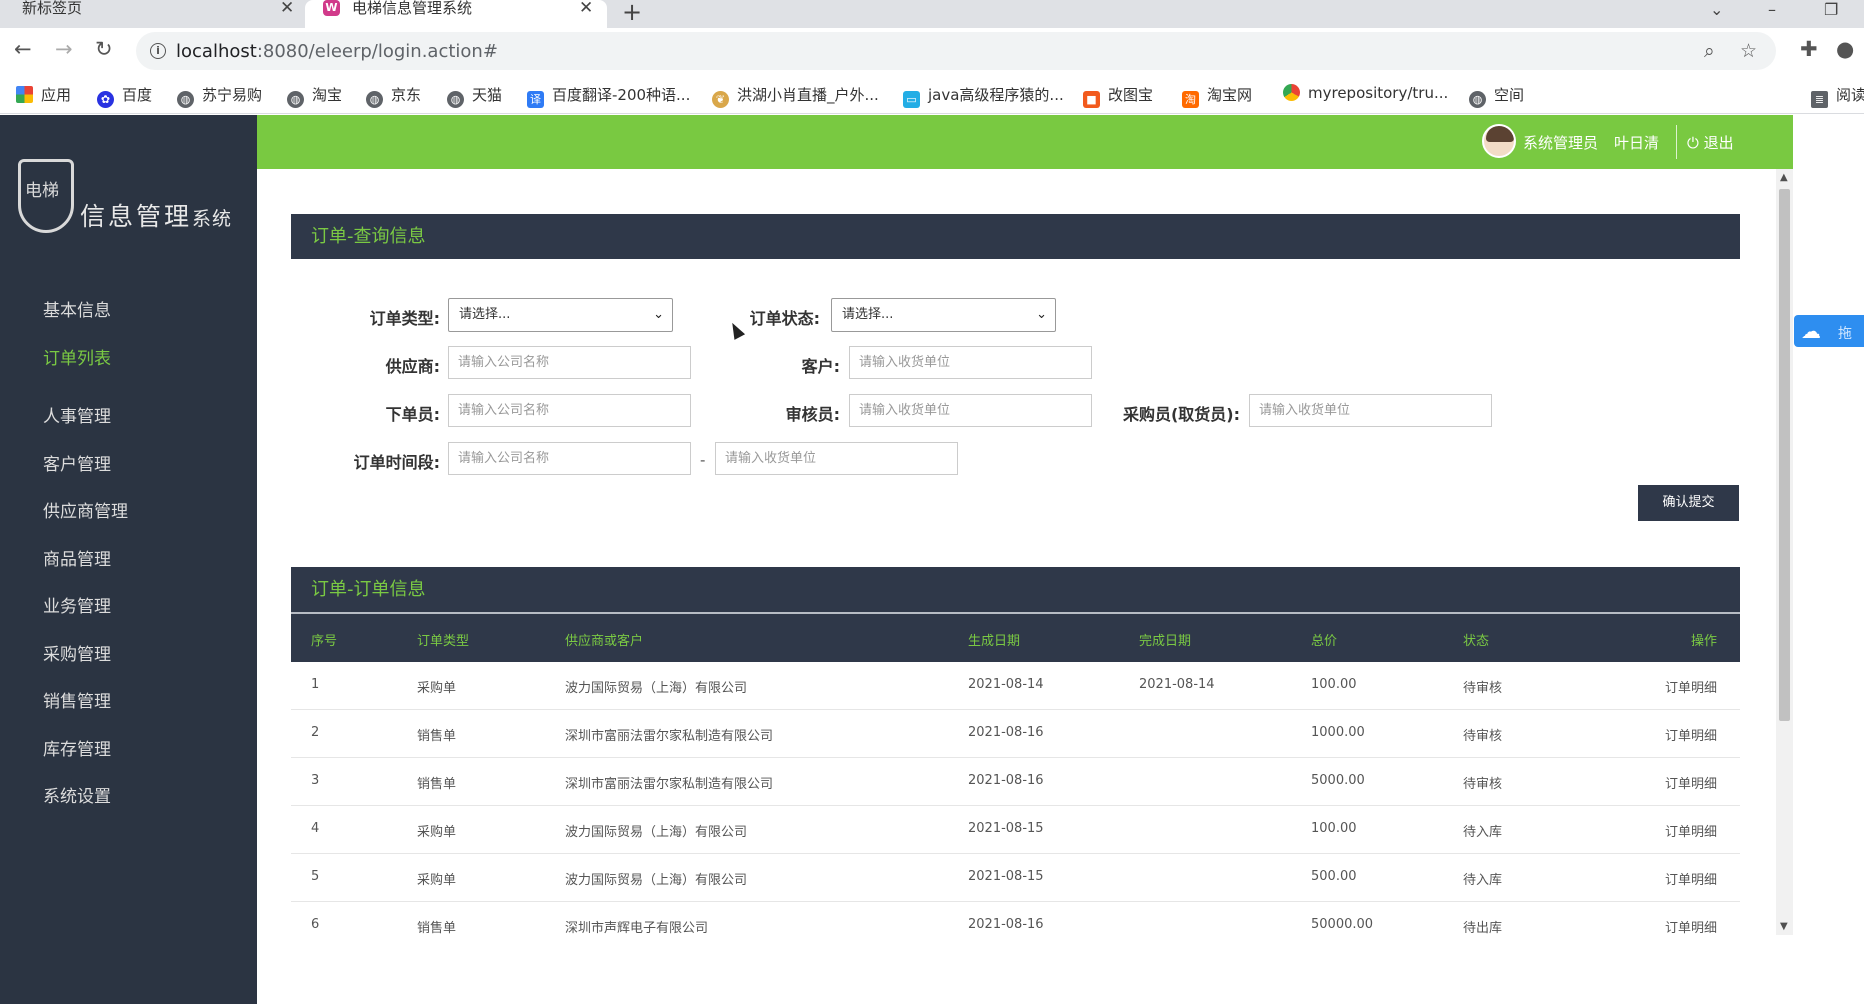  I want to click on bookmark-reading-list: ≣ 阅读, so click(1837, 96).